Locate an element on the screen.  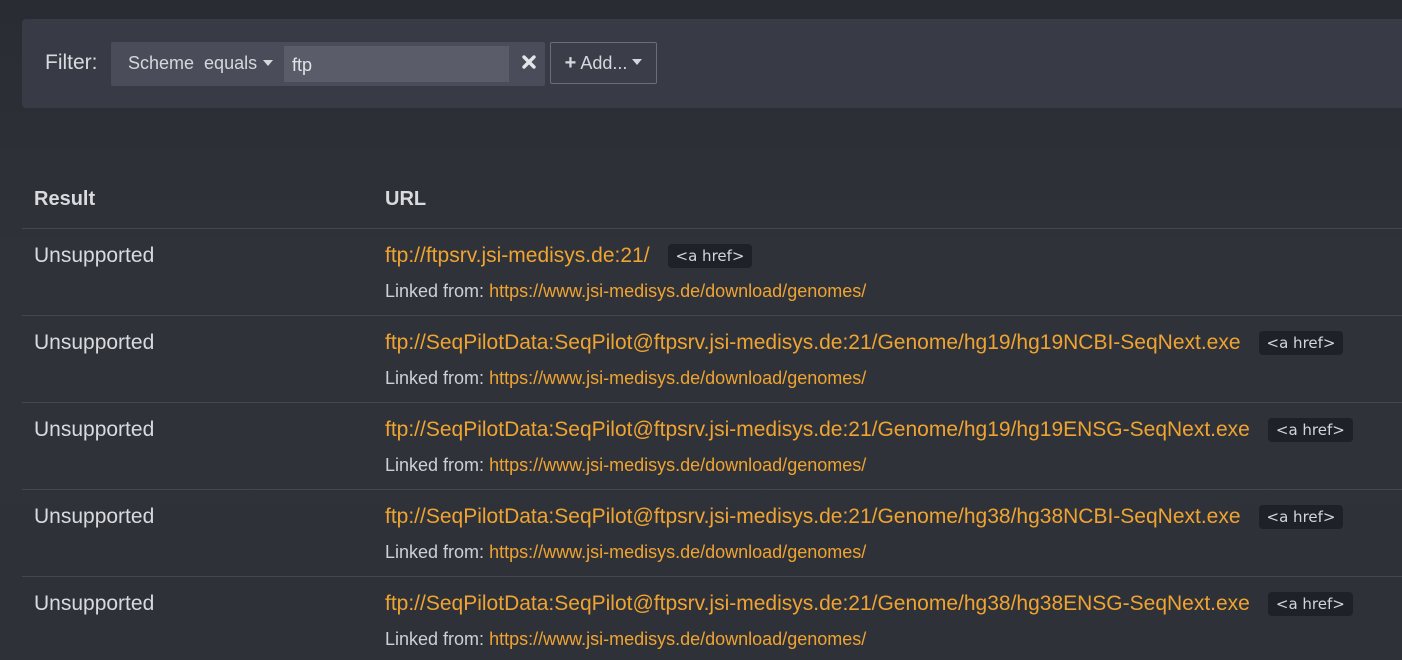
filter-group: Scheme equals is located at coordinates (328, 64).